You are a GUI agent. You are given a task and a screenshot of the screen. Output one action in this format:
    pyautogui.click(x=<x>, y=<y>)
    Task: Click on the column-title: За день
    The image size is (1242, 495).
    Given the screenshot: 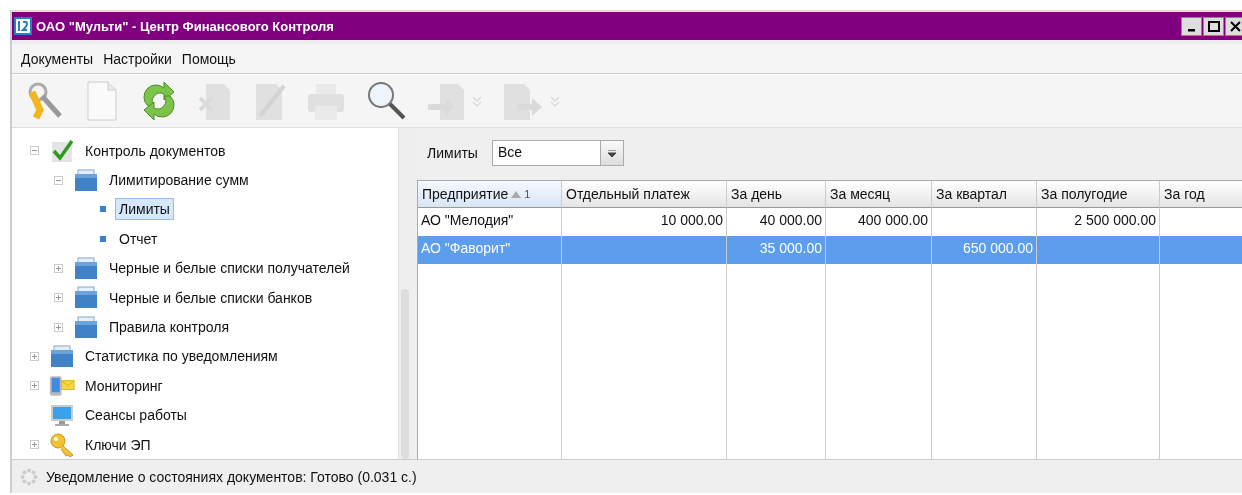 What is the action you would take?
    pyautogui.click(x=757, y=194)
    